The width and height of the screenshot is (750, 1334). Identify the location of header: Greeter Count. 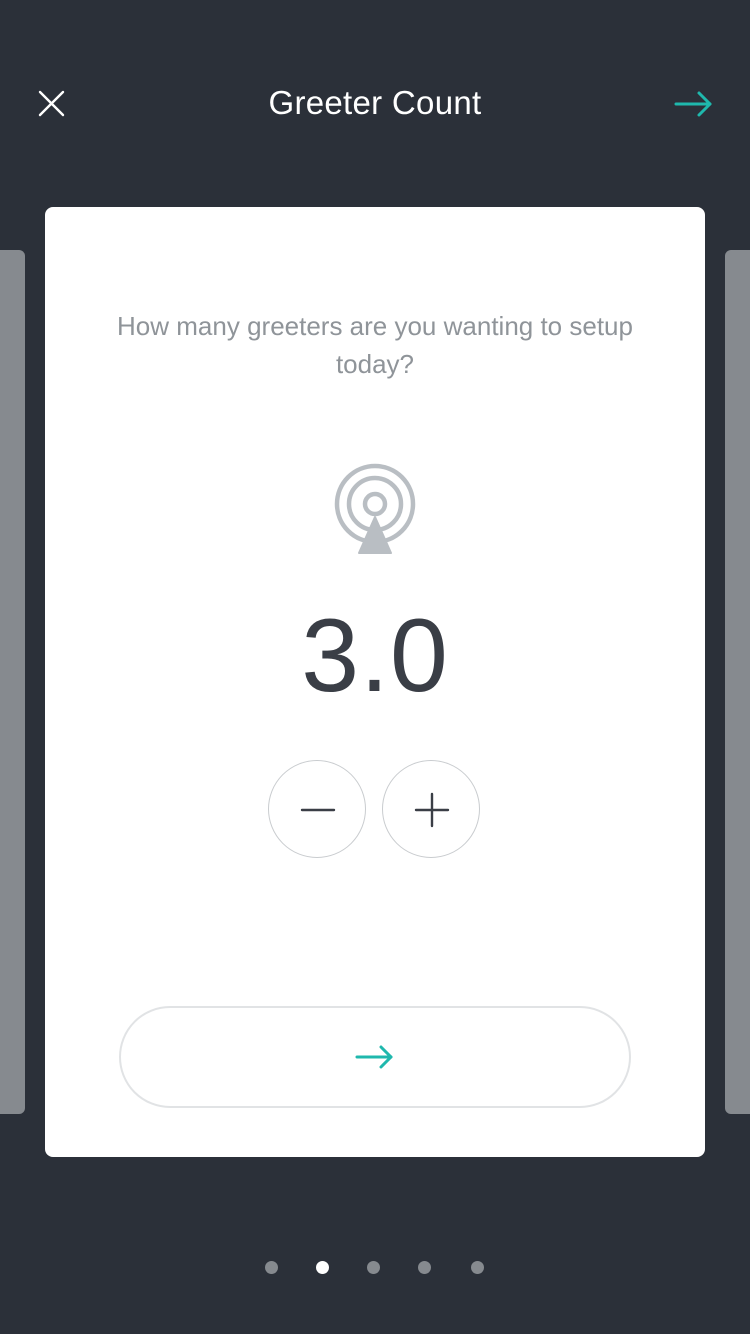
(375, 105).